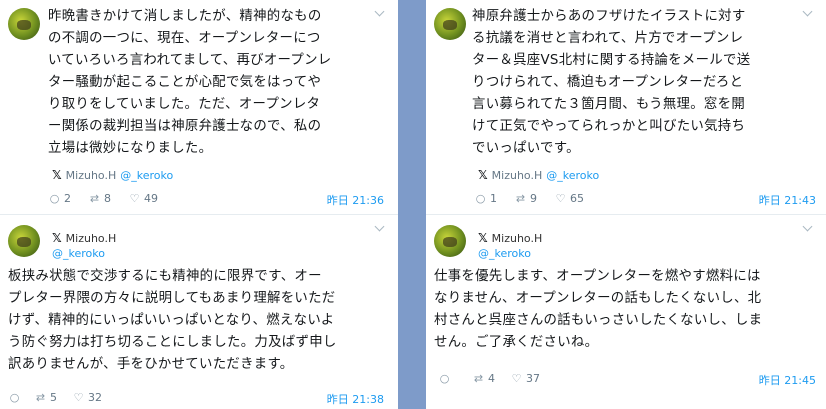  What do you see at coordinates (151, 198) in the screenshot?
I see `like-count: 49` at bounding box center [151, 198].